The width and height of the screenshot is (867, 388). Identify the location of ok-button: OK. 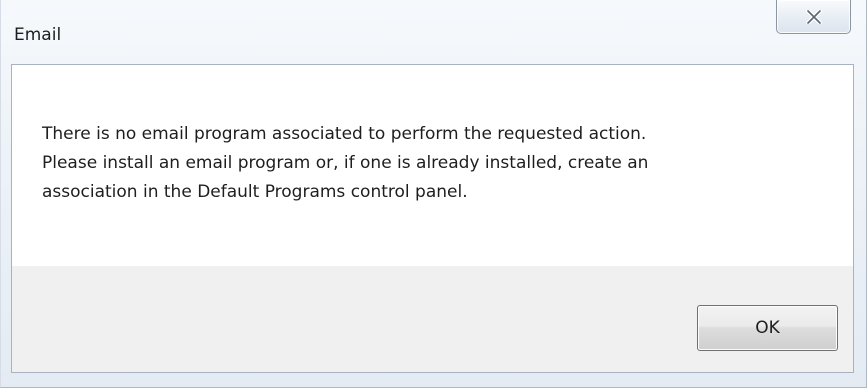
(767, 328).